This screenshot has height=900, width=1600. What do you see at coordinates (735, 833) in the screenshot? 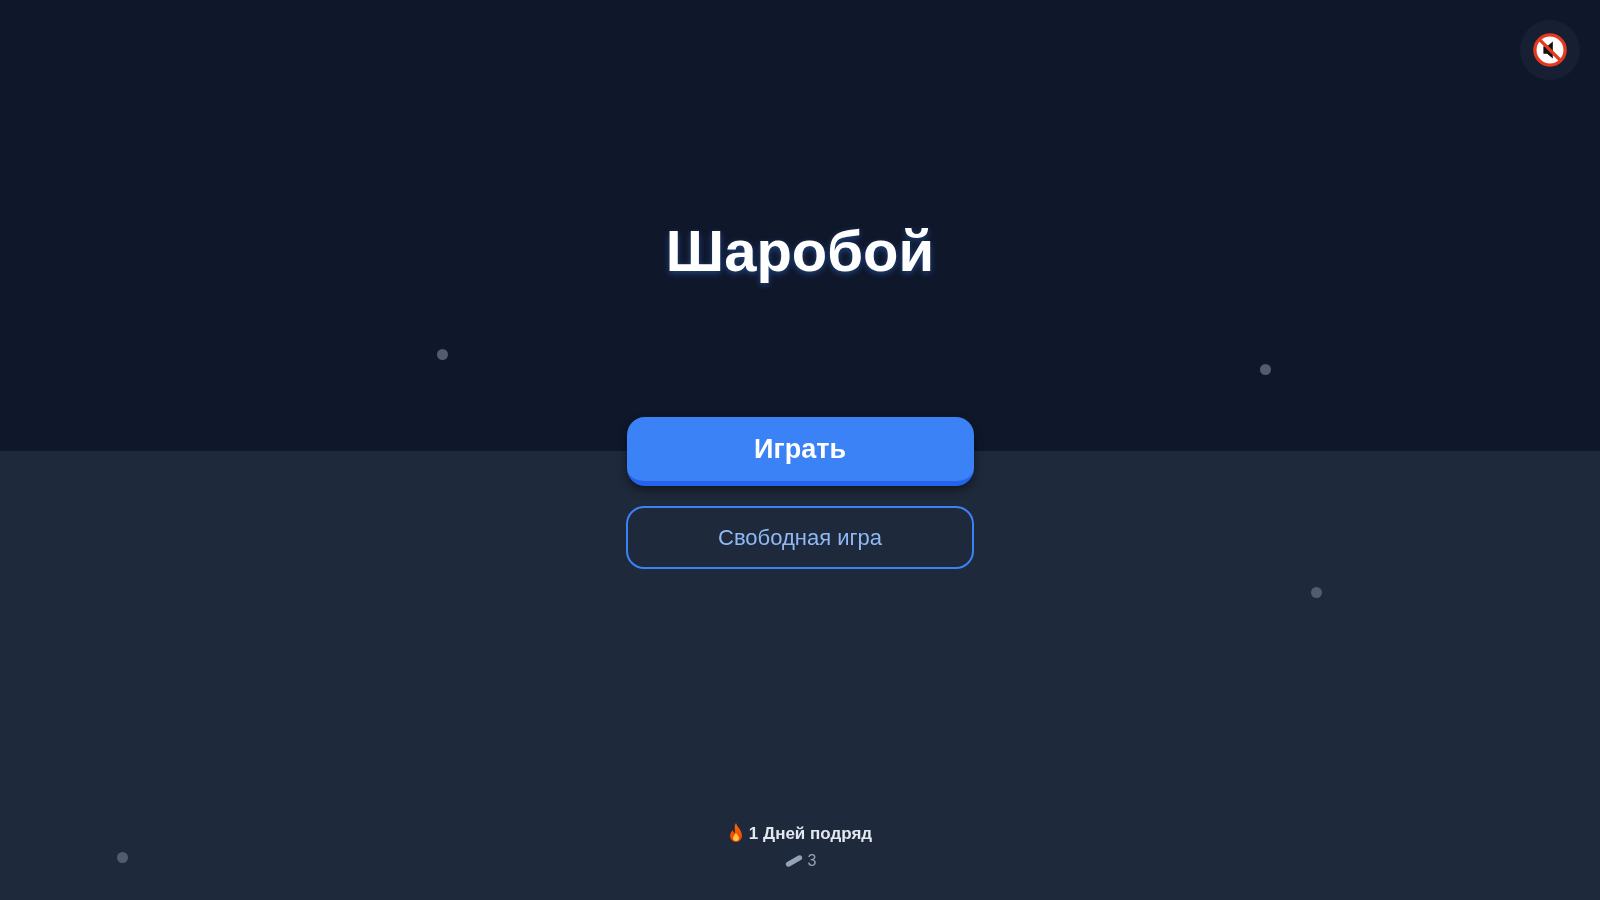
I see `fire-icon` at bounding box center [735, 833].